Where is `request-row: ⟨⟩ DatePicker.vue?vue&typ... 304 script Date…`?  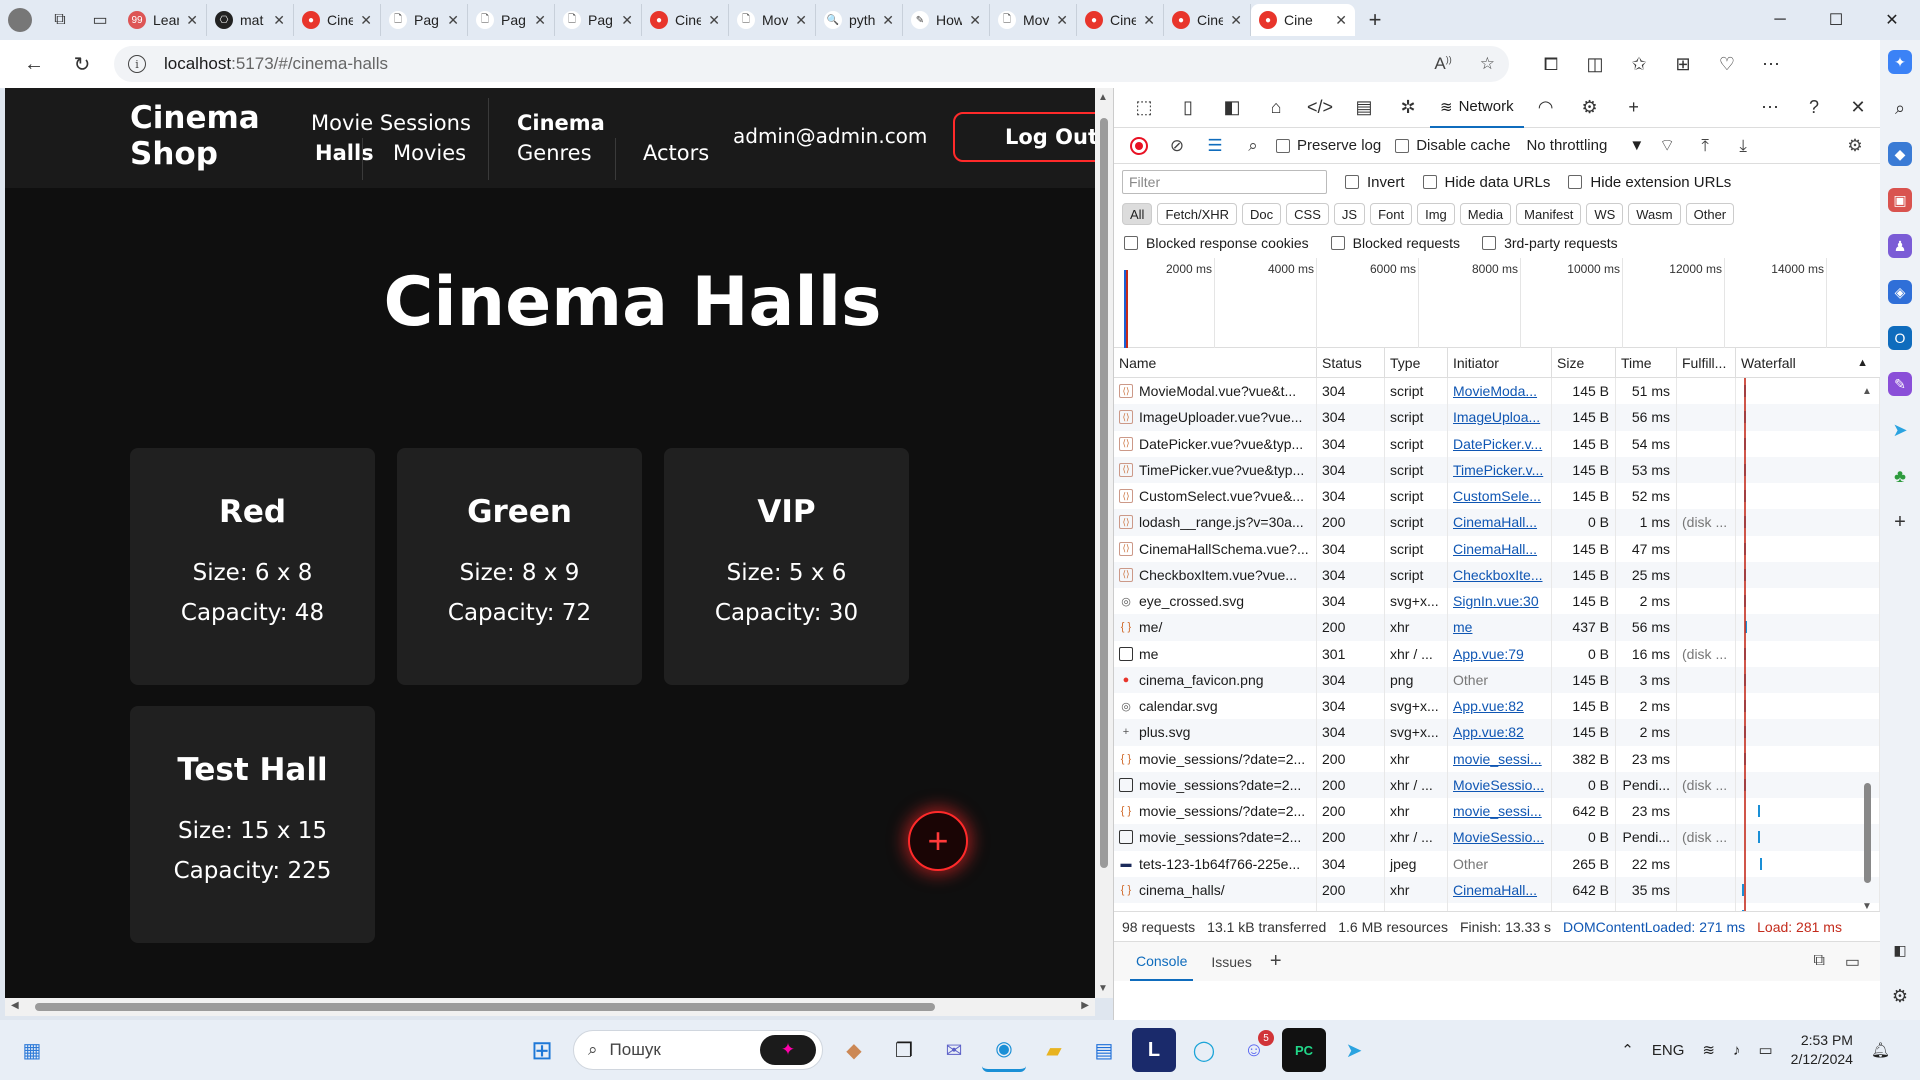
request-row: ⟨⟩ DatePicker.vue?vue&typ... 304 script Date… is located at coordinates (1497, 443).